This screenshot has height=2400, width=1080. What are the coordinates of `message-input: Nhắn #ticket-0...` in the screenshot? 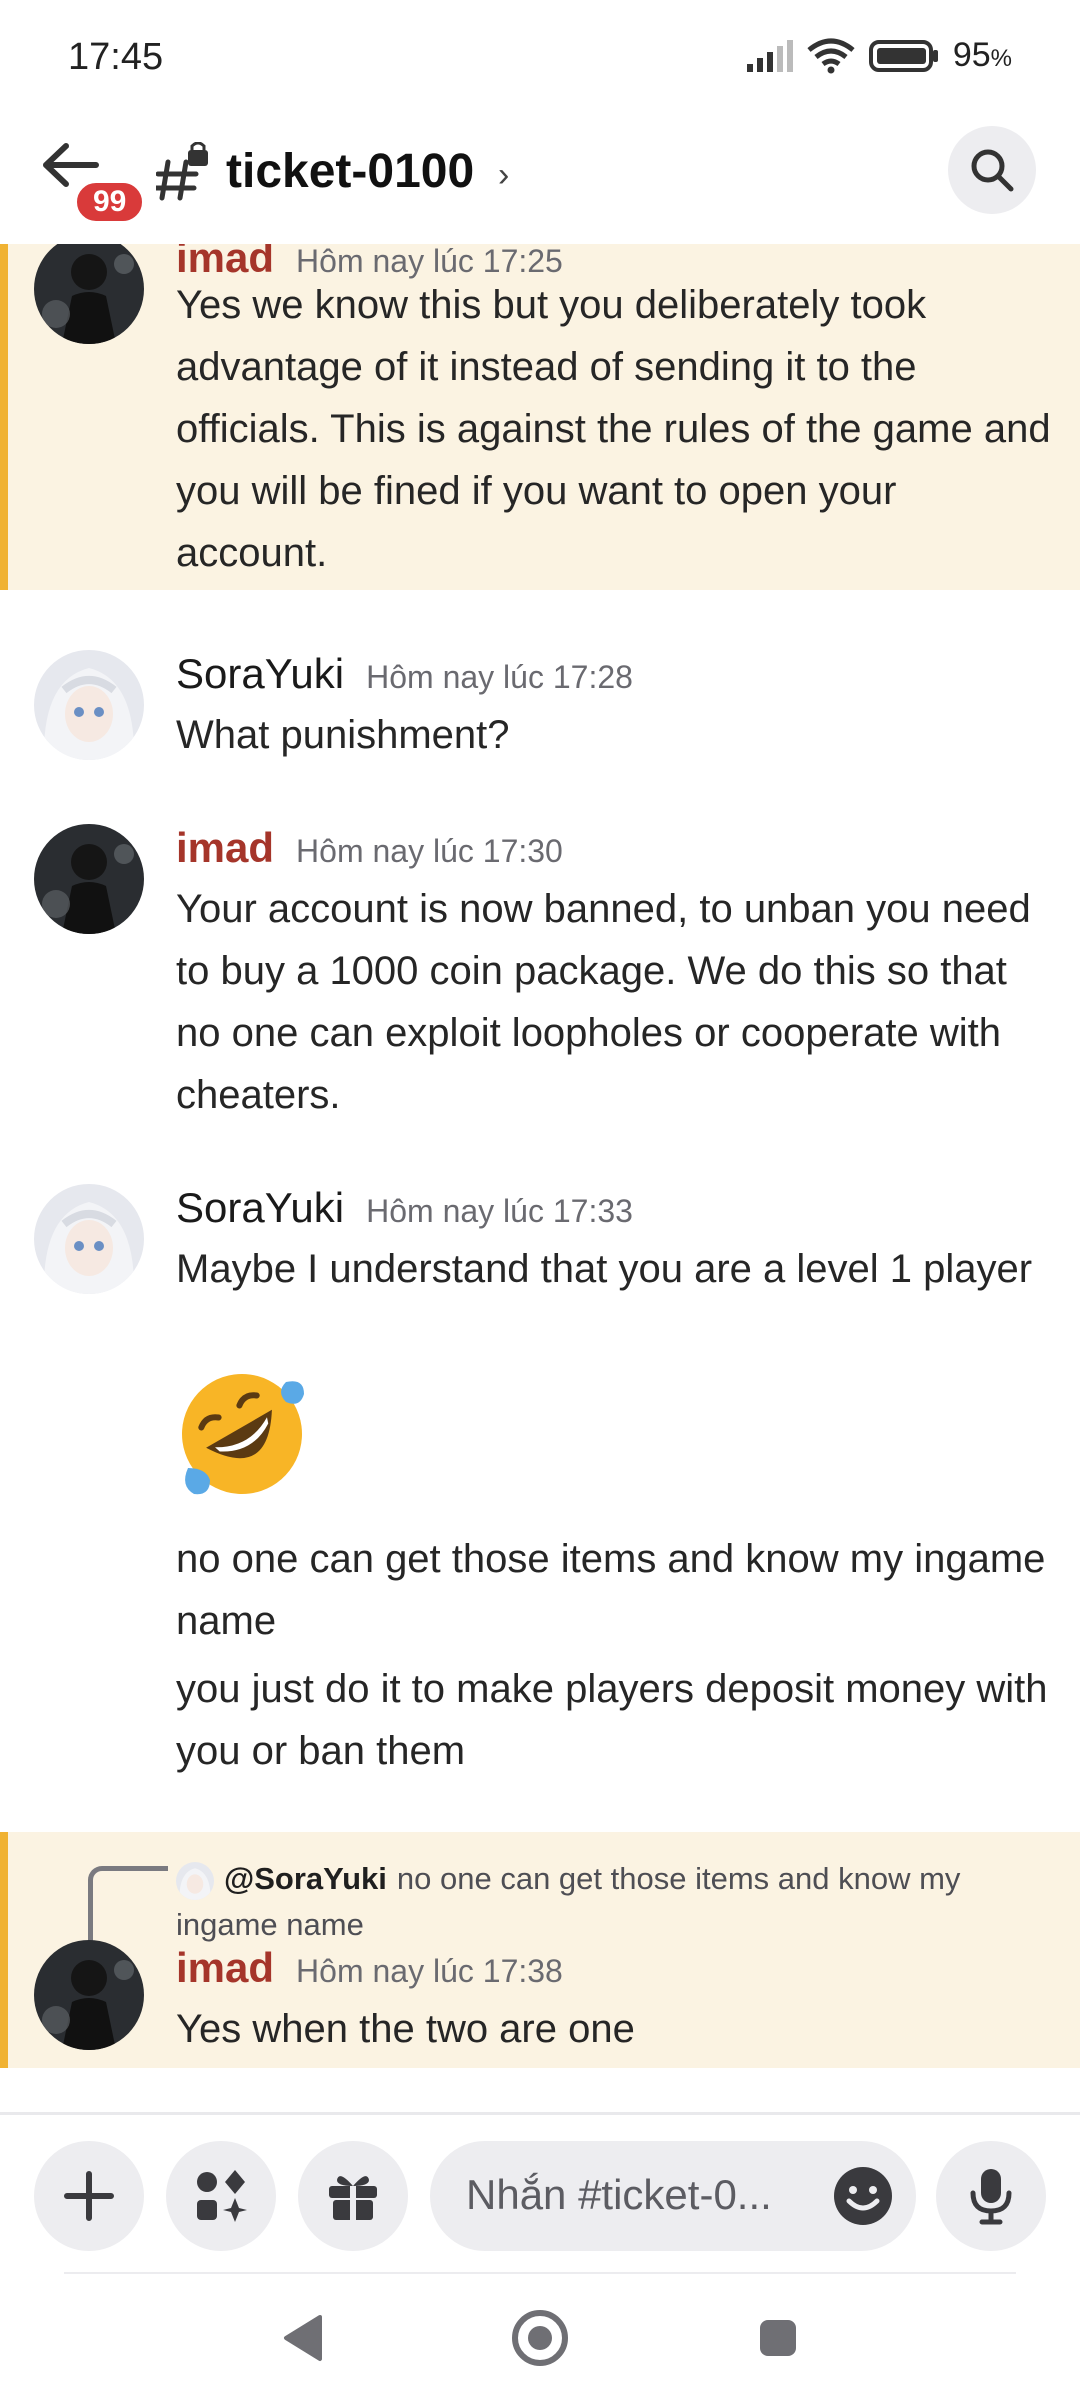 It's located at (673, 2196).